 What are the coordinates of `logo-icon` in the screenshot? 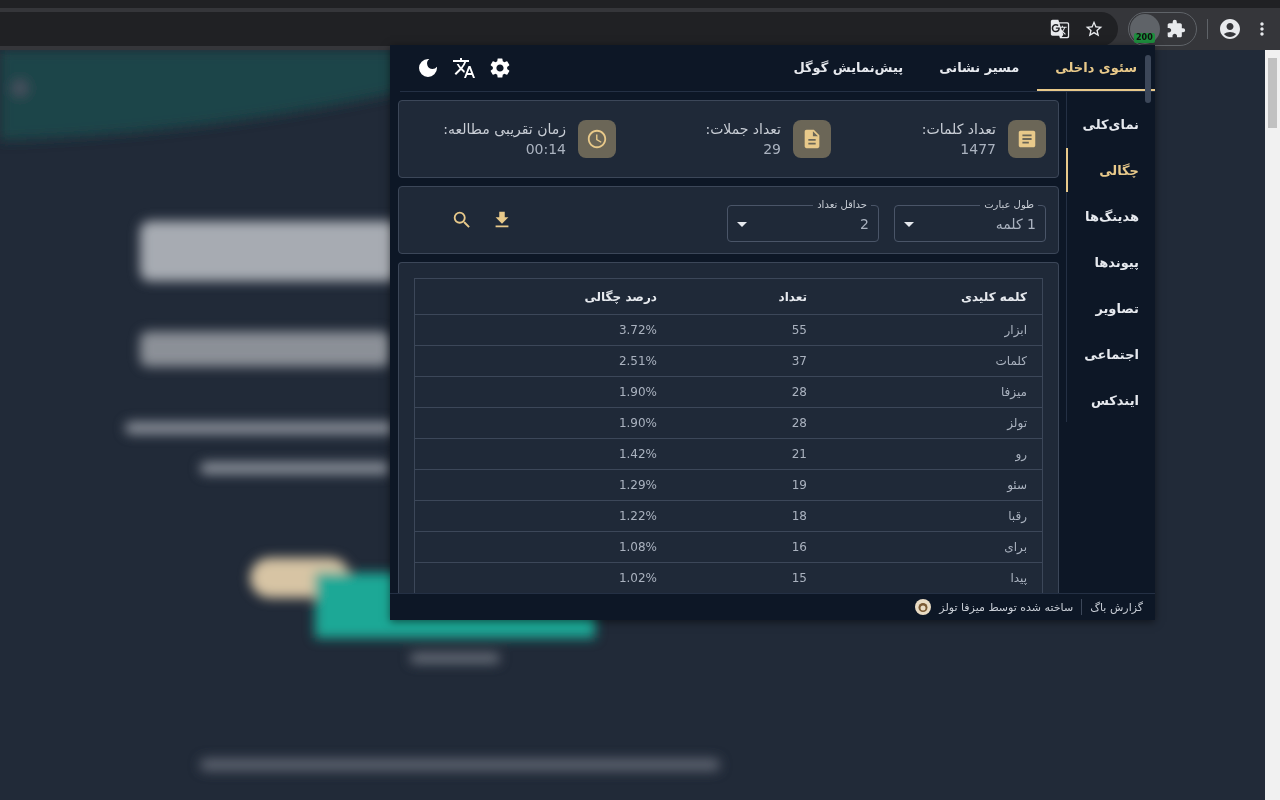 It's located at (923, 607).